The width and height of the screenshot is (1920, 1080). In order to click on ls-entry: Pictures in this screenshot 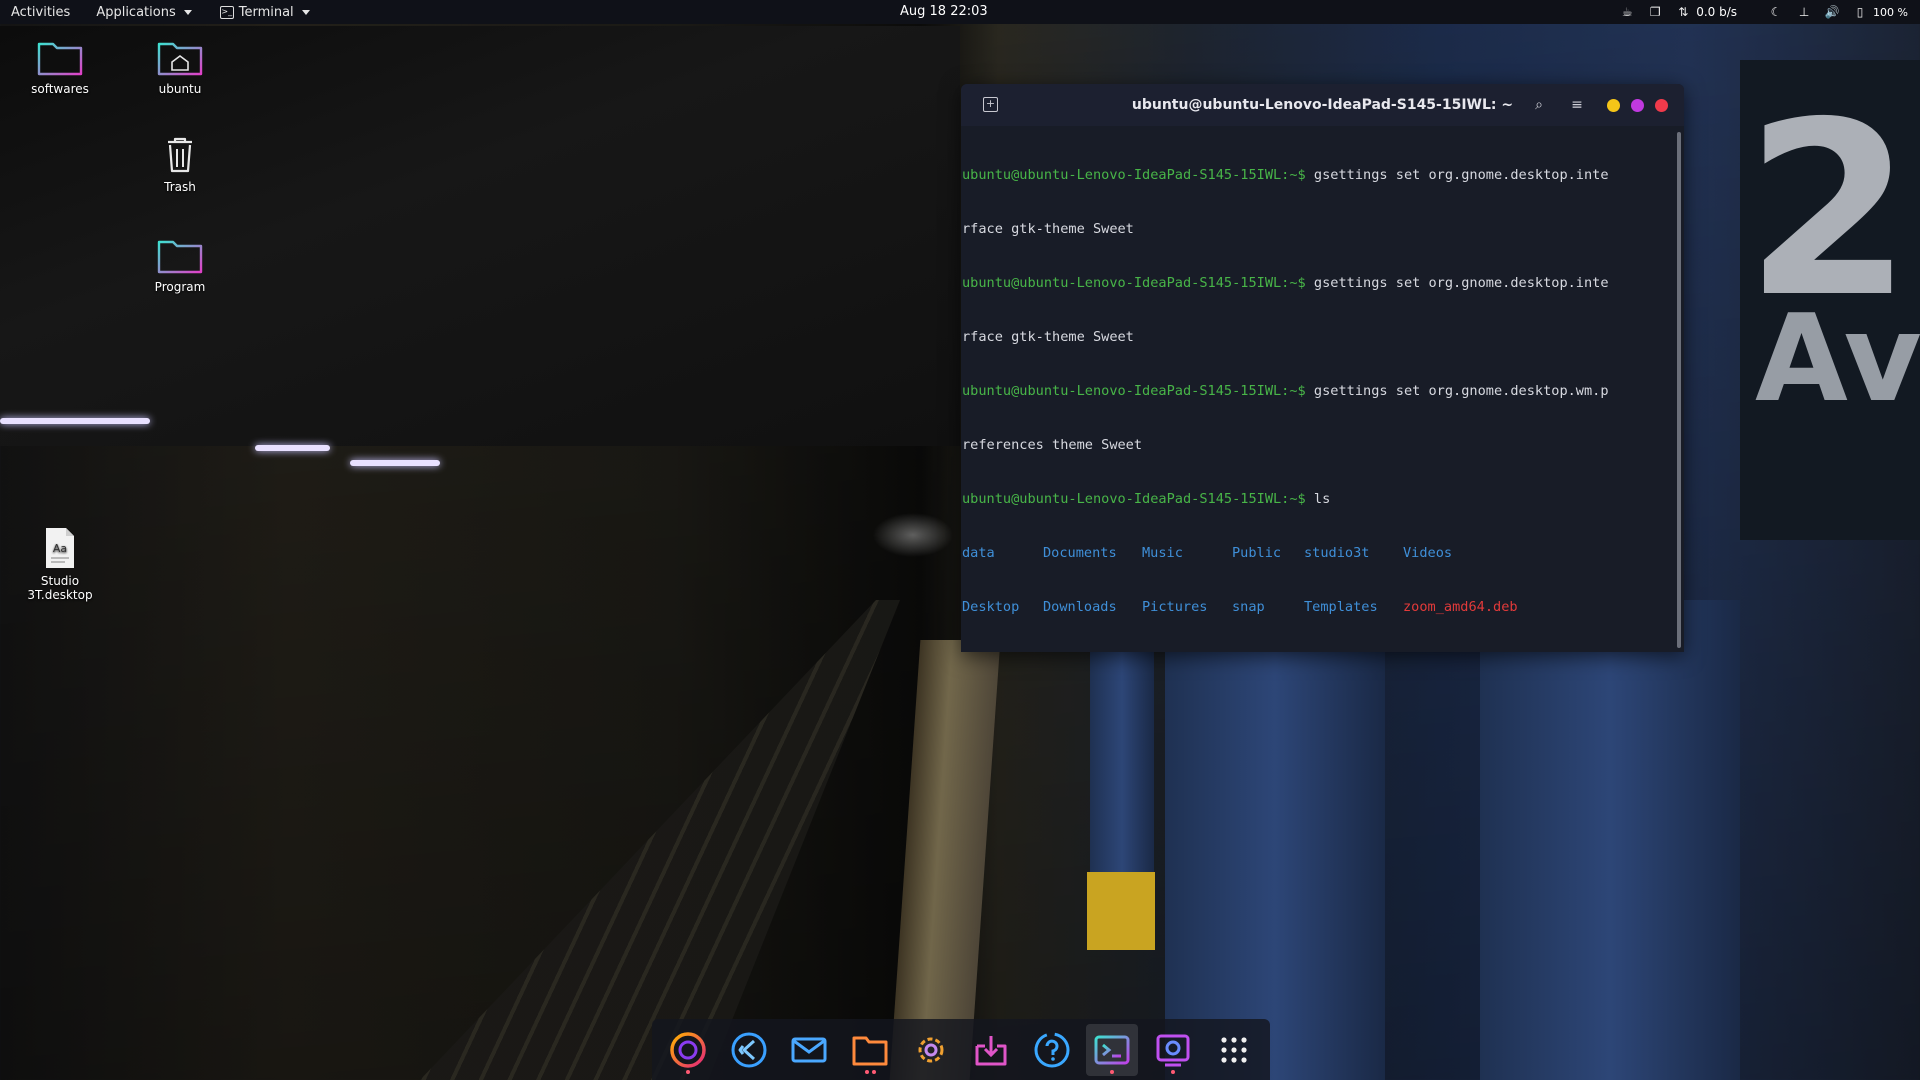, I will do `click(1175, 607)`.